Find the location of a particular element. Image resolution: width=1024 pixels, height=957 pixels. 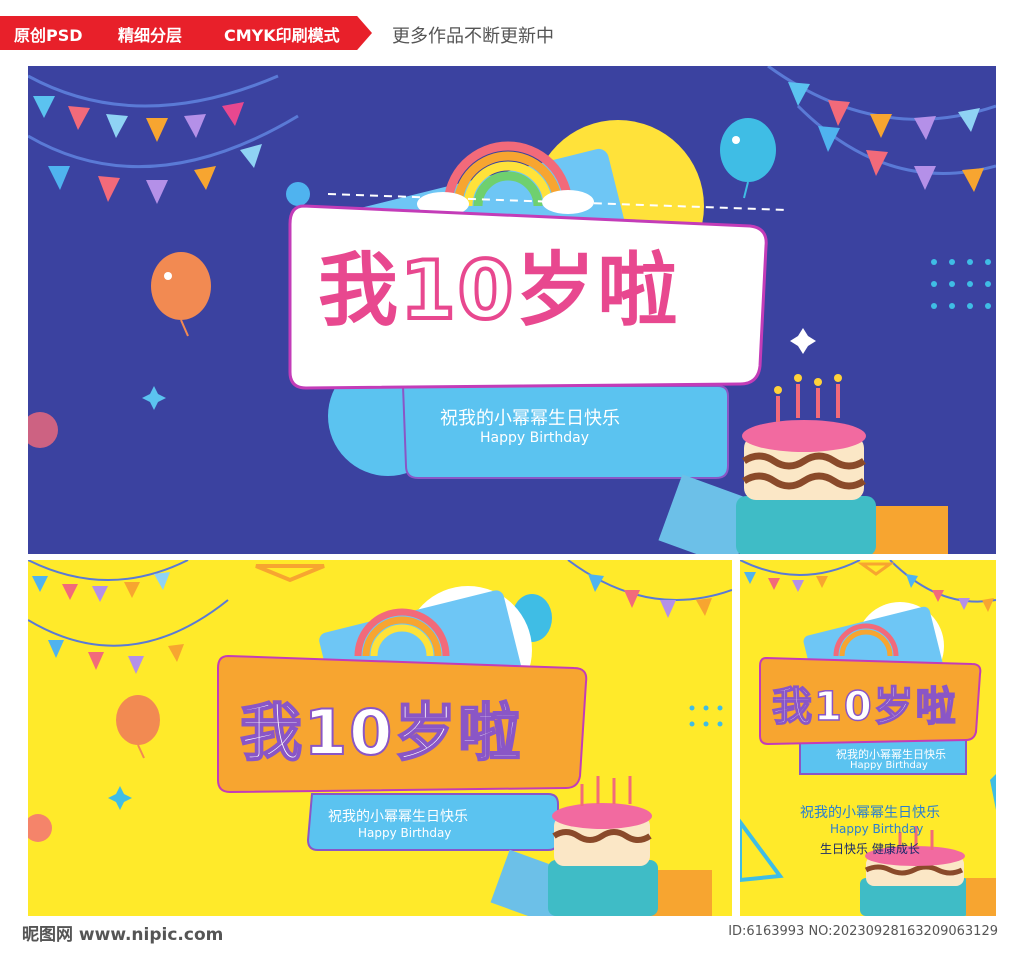

sparkle-icon is located at coordinates (803, 341).